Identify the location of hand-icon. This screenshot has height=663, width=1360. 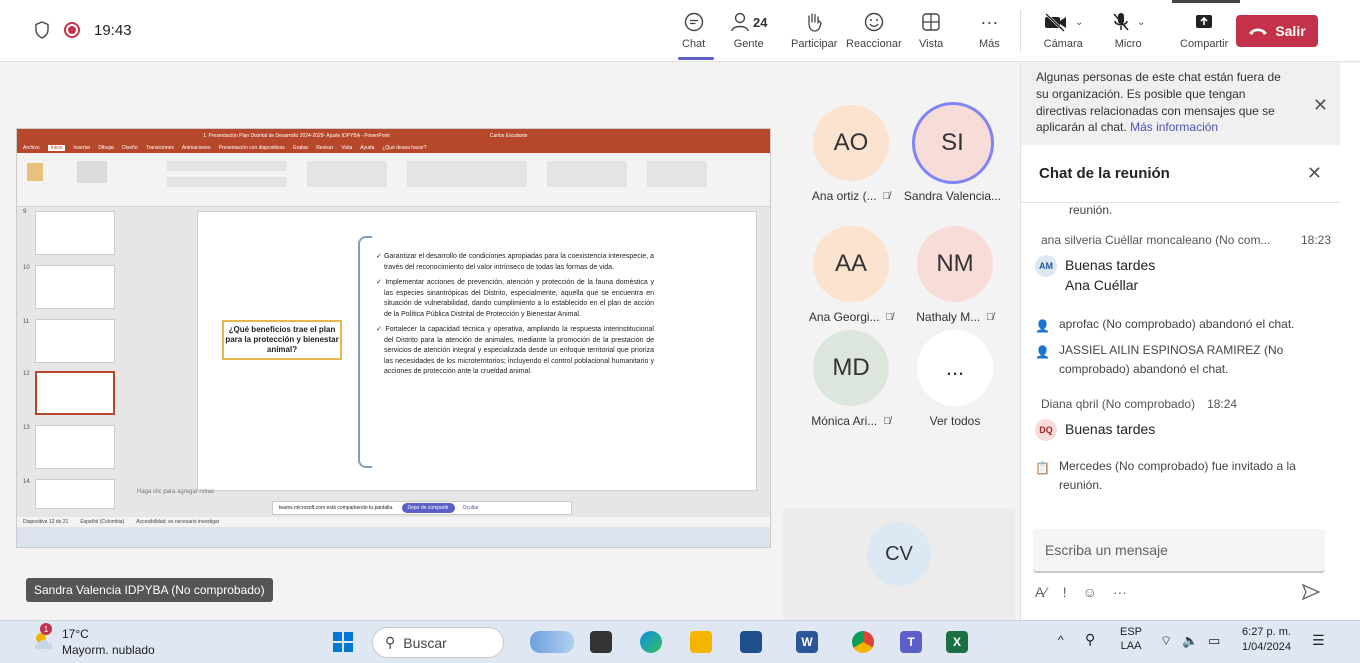
(815, 22).